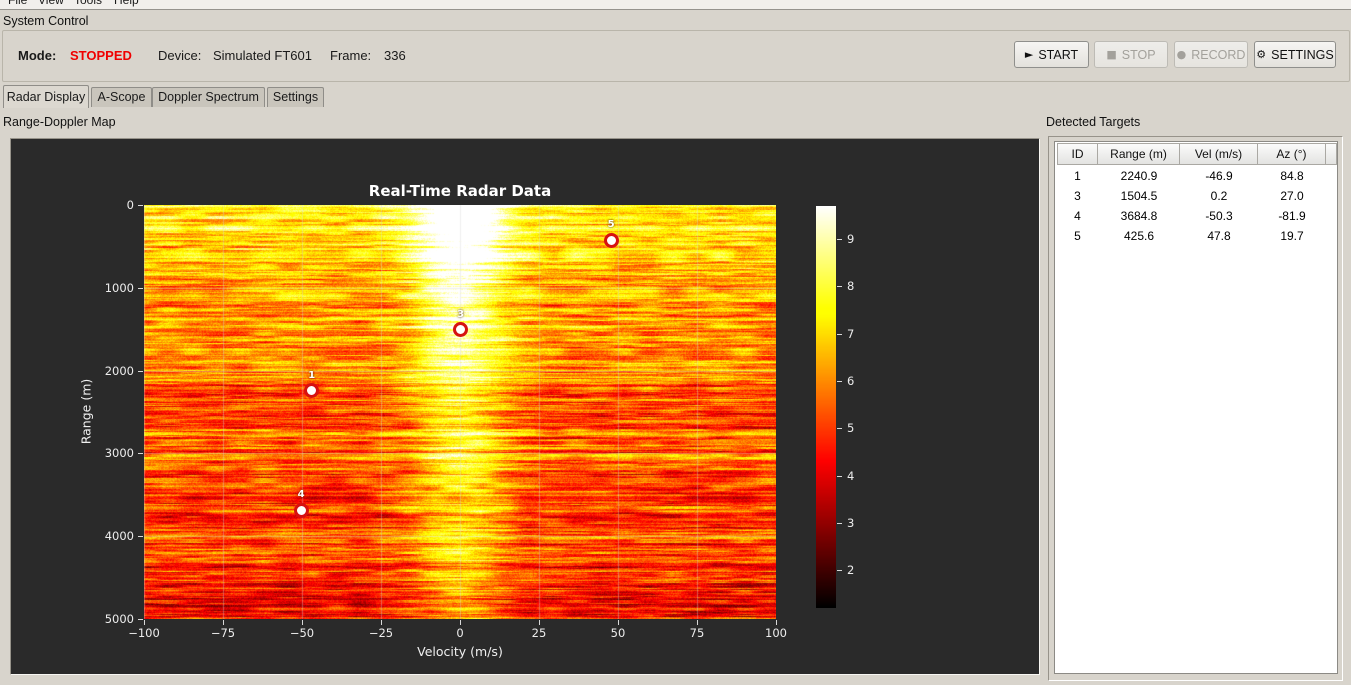  Describe the element at coordinates (1219, 216) in the screenshot. I see `table-cell: -50.3` at that location.